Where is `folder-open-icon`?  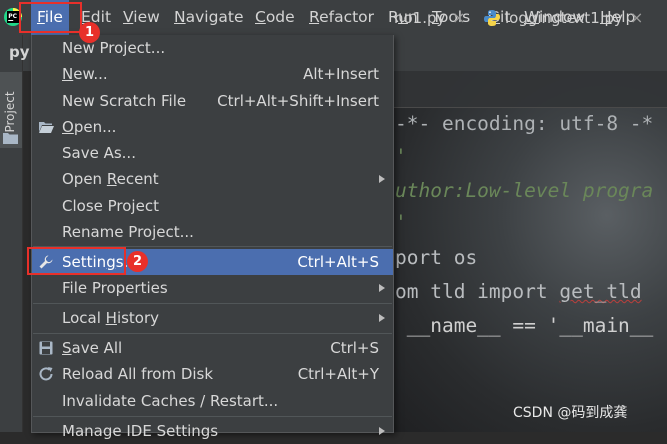 folder-open-icon is located at coordinates (46, 127).